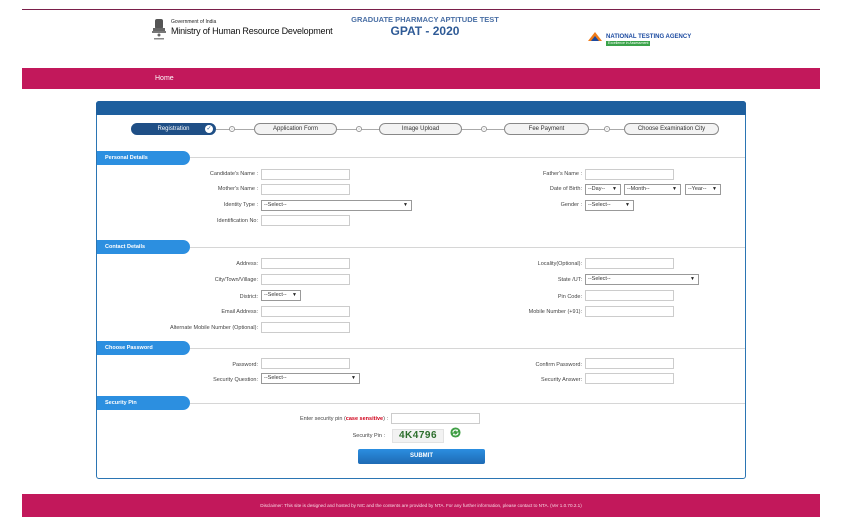 The height and width of the screenshot is (527, 841). I want to click on check-icon: ✓, so click(209, 129).